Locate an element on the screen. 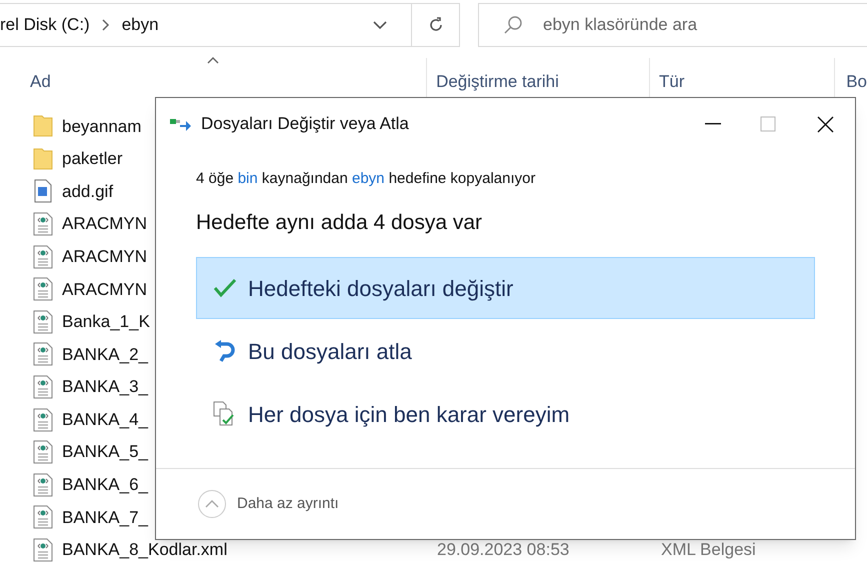 This screenshot has height=567, width=867. sort-caret-icon is located at coordinates (213, 60).